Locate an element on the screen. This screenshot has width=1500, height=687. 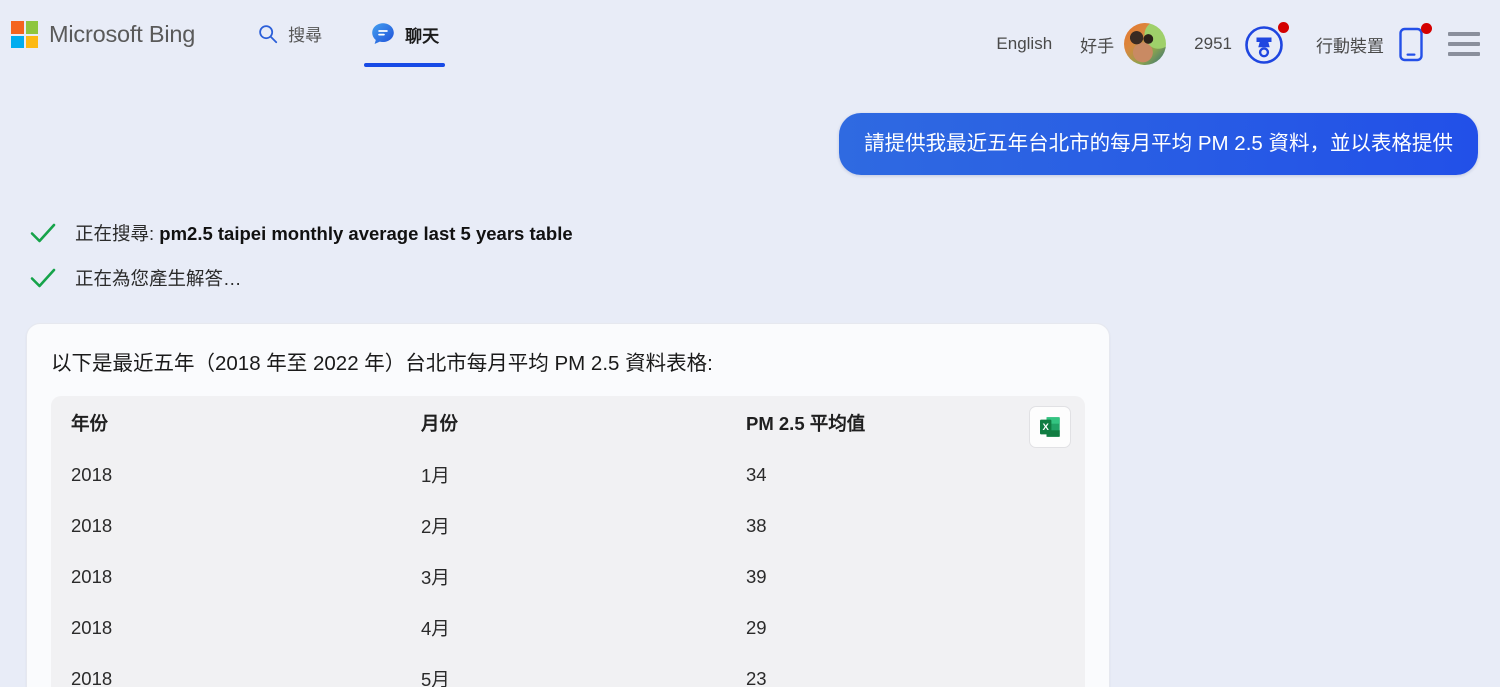
cell-value: 38 is located at coordinates (756, 526).